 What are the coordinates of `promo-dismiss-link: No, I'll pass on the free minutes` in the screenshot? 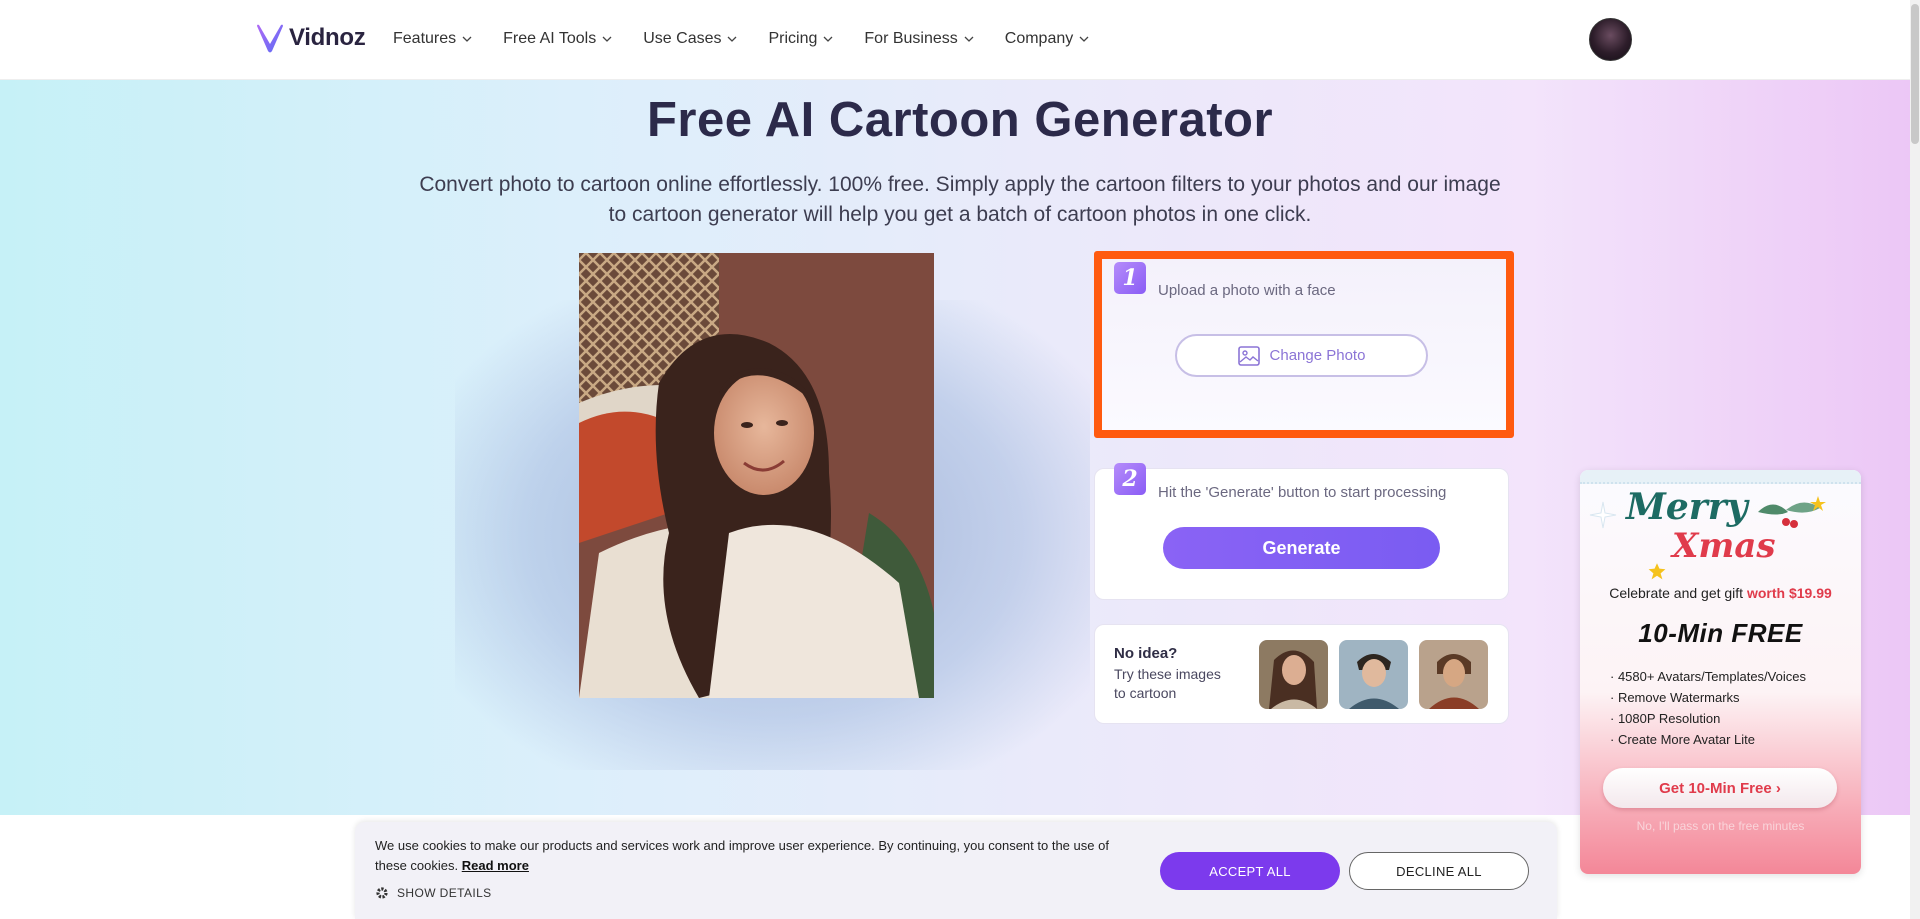 It's located at (1720, 826).